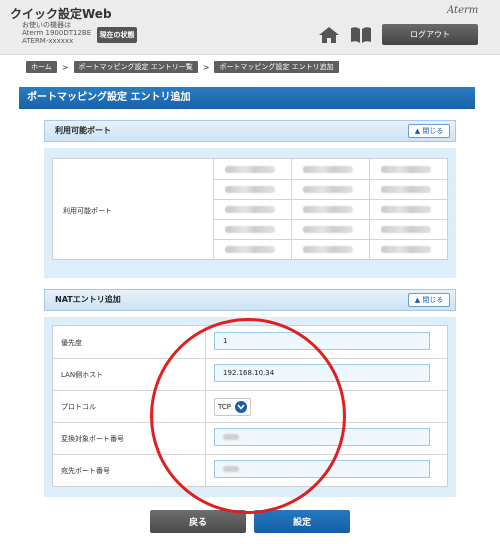 Image resolution: width=500 pixels, height=544 pixels. Describe the element at coordinates (232, 407) in the screenshot. I see `protocol-select: TCP` at that location.